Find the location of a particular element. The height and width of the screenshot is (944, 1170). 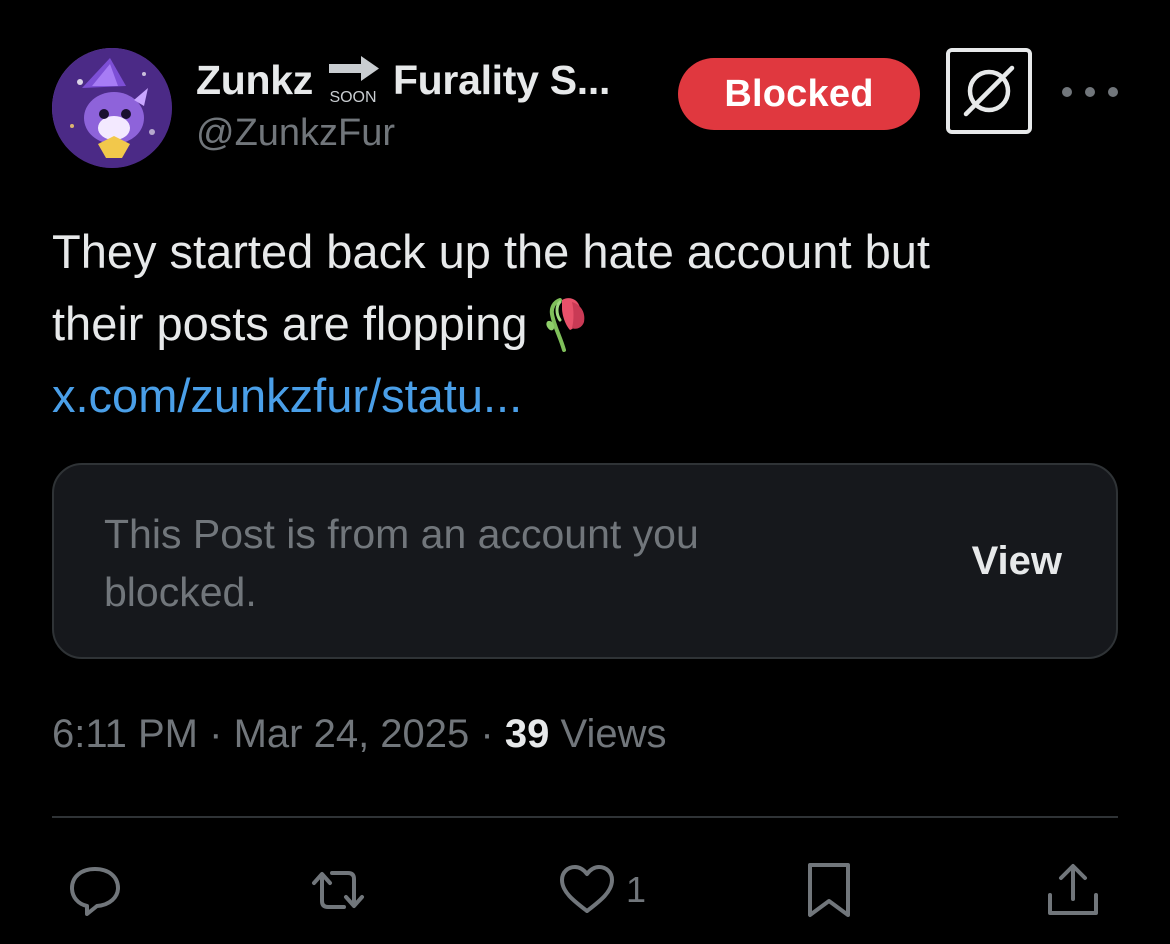

heart-icon is located at coordinates (587, 889).